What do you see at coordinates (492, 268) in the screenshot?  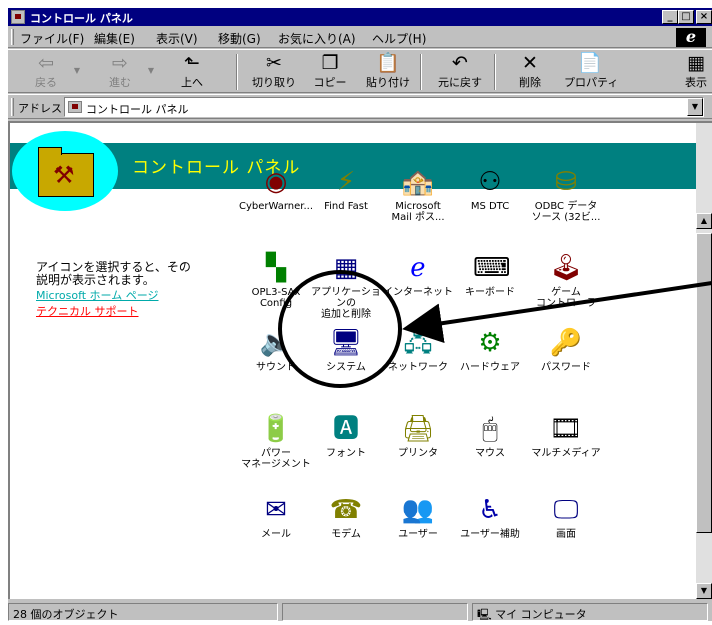 I see `keyboard-icon: ⌨` at bounding box center [492, 268].